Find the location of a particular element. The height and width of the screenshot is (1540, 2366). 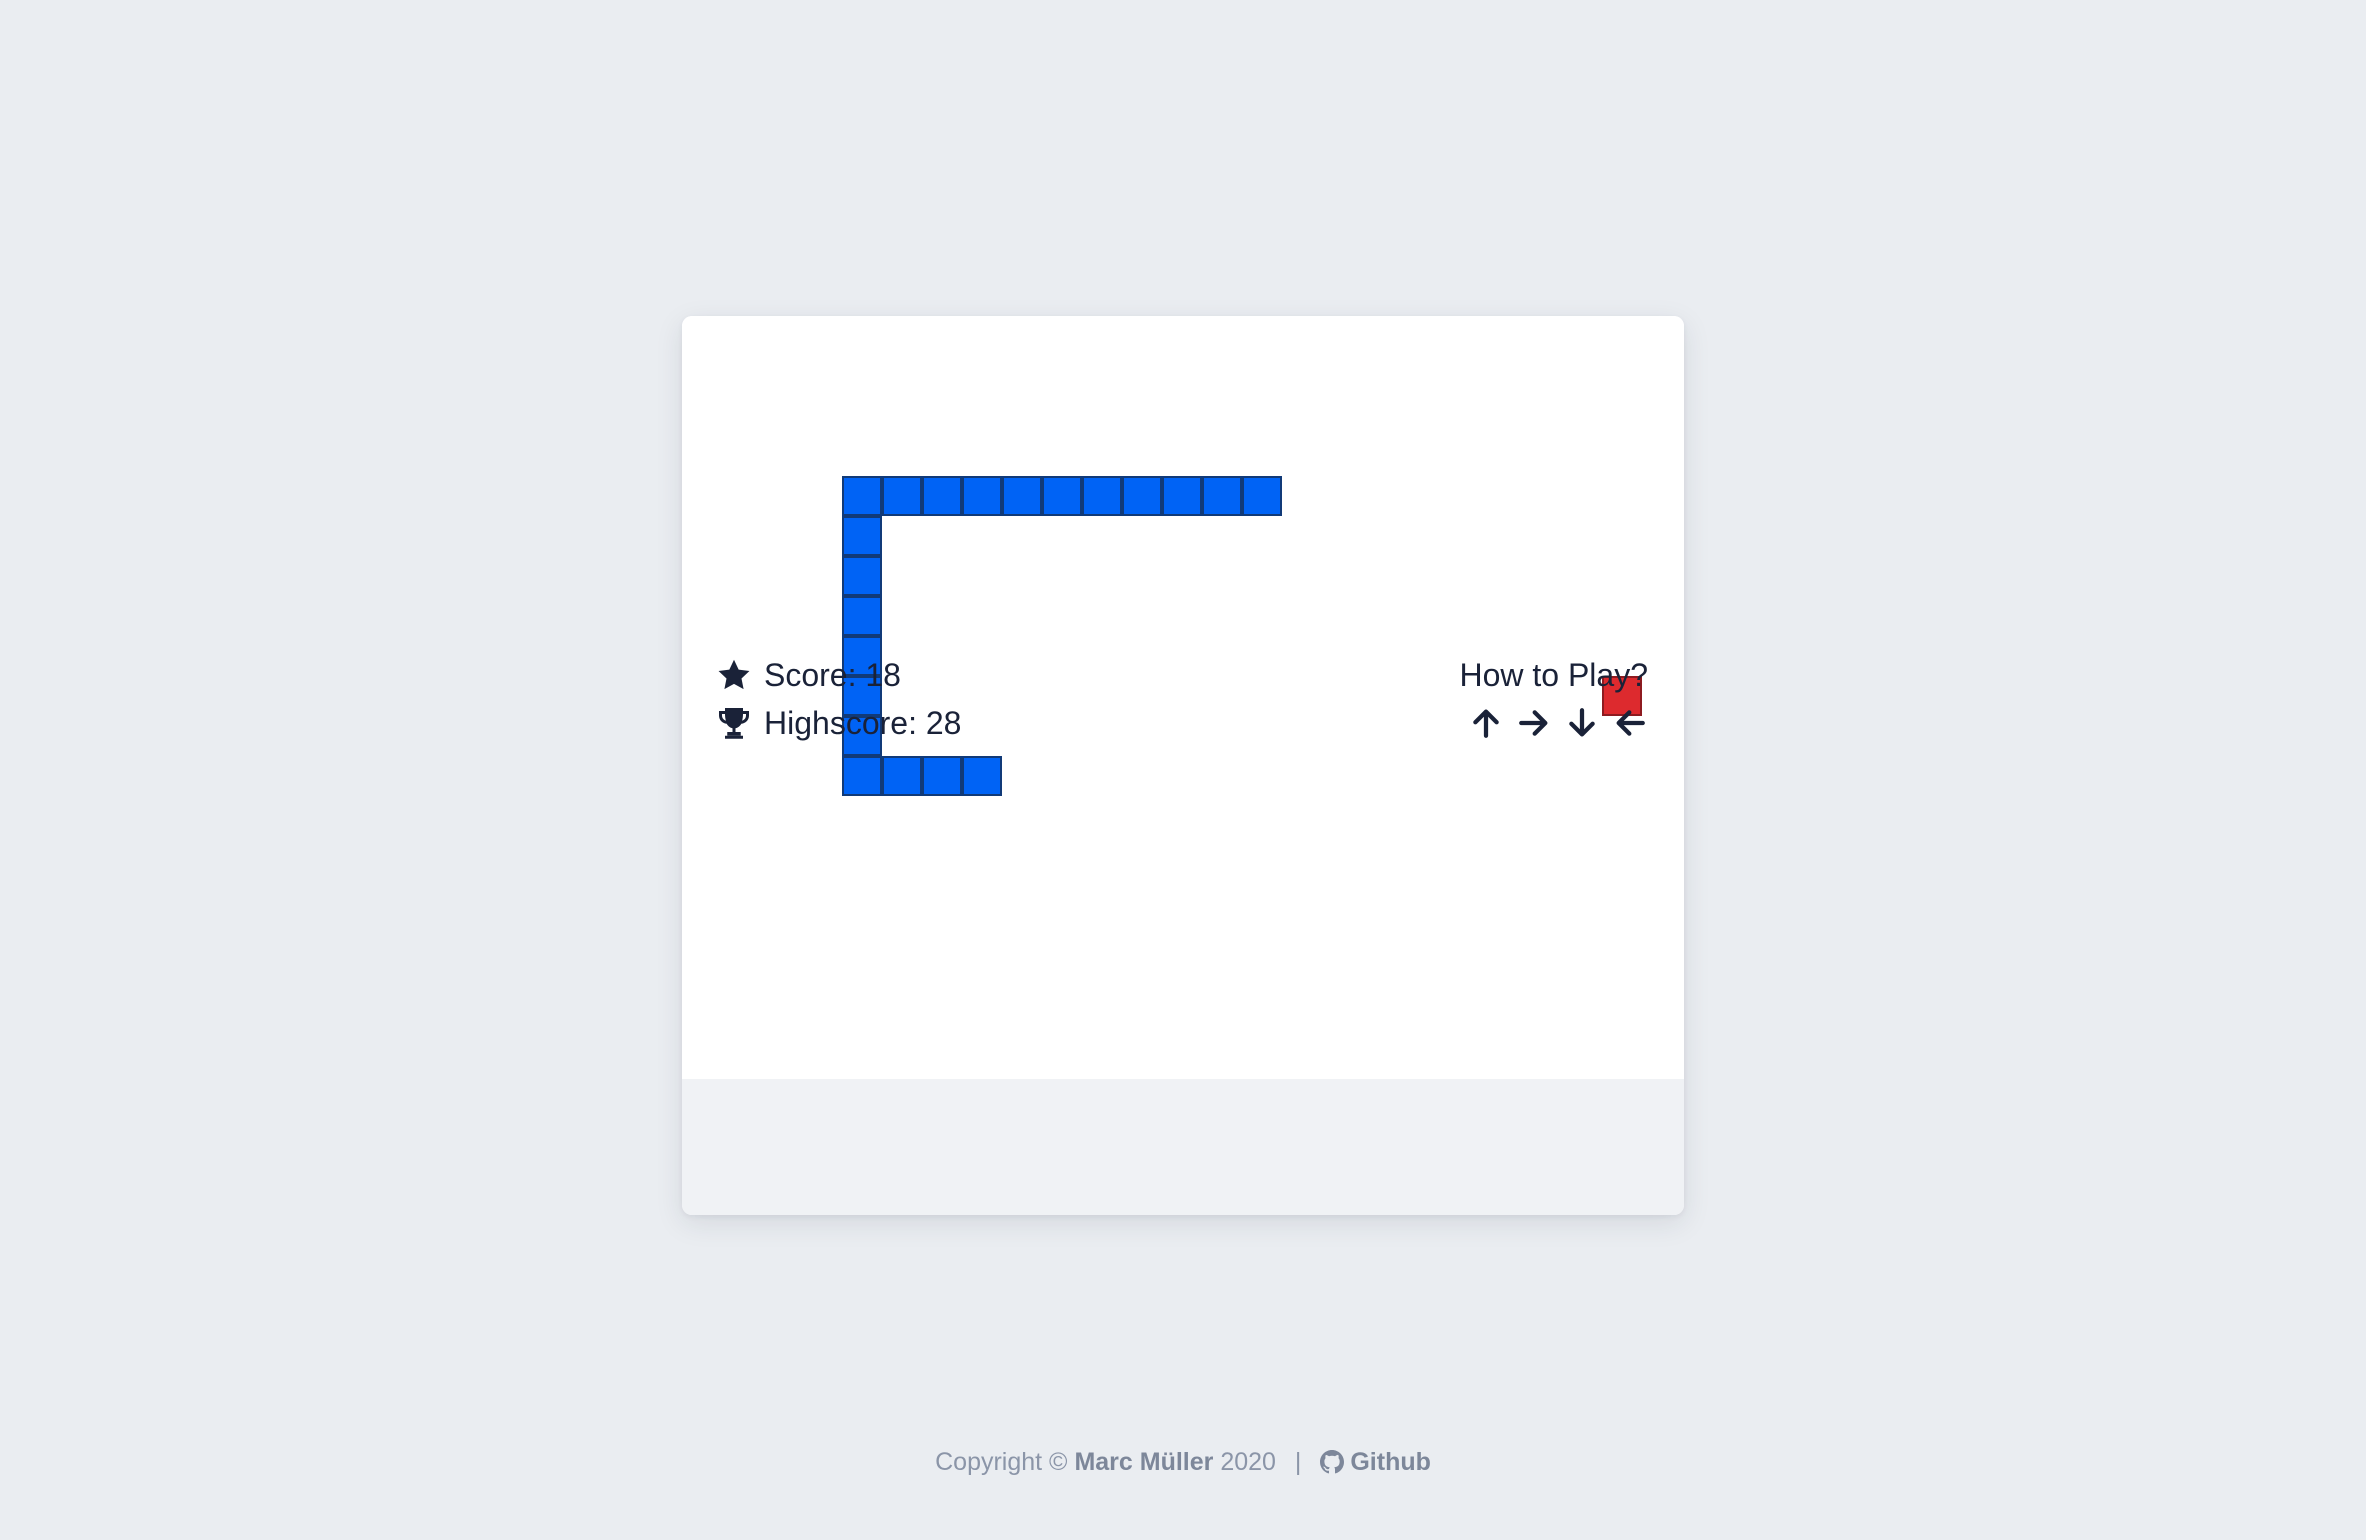

arrow-left-icon is located at coordinates (1630, 723).